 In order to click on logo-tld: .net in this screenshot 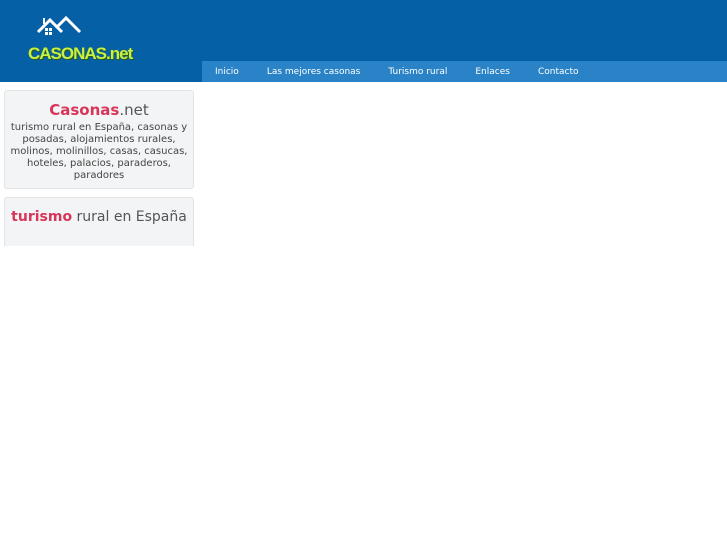, I will do `click(119, 53)`.